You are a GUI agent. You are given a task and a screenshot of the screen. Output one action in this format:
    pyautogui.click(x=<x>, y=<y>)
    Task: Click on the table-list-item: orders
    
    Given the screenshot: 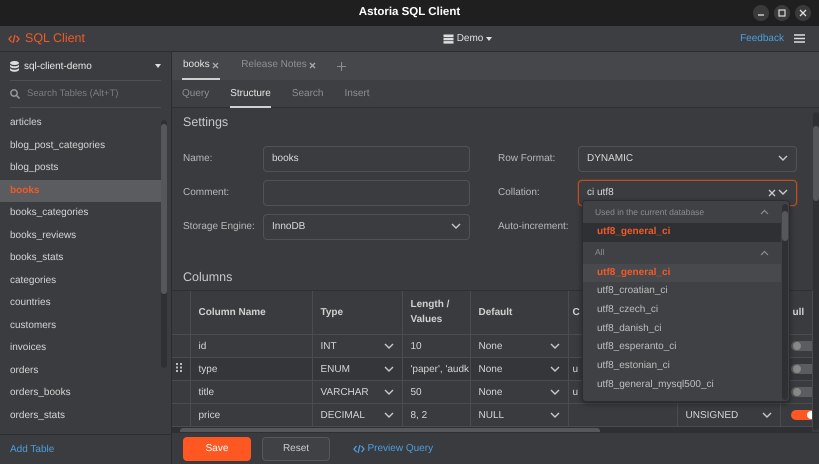 What is the action you would take?
    pyautogui.click(x=80, y=371)
    